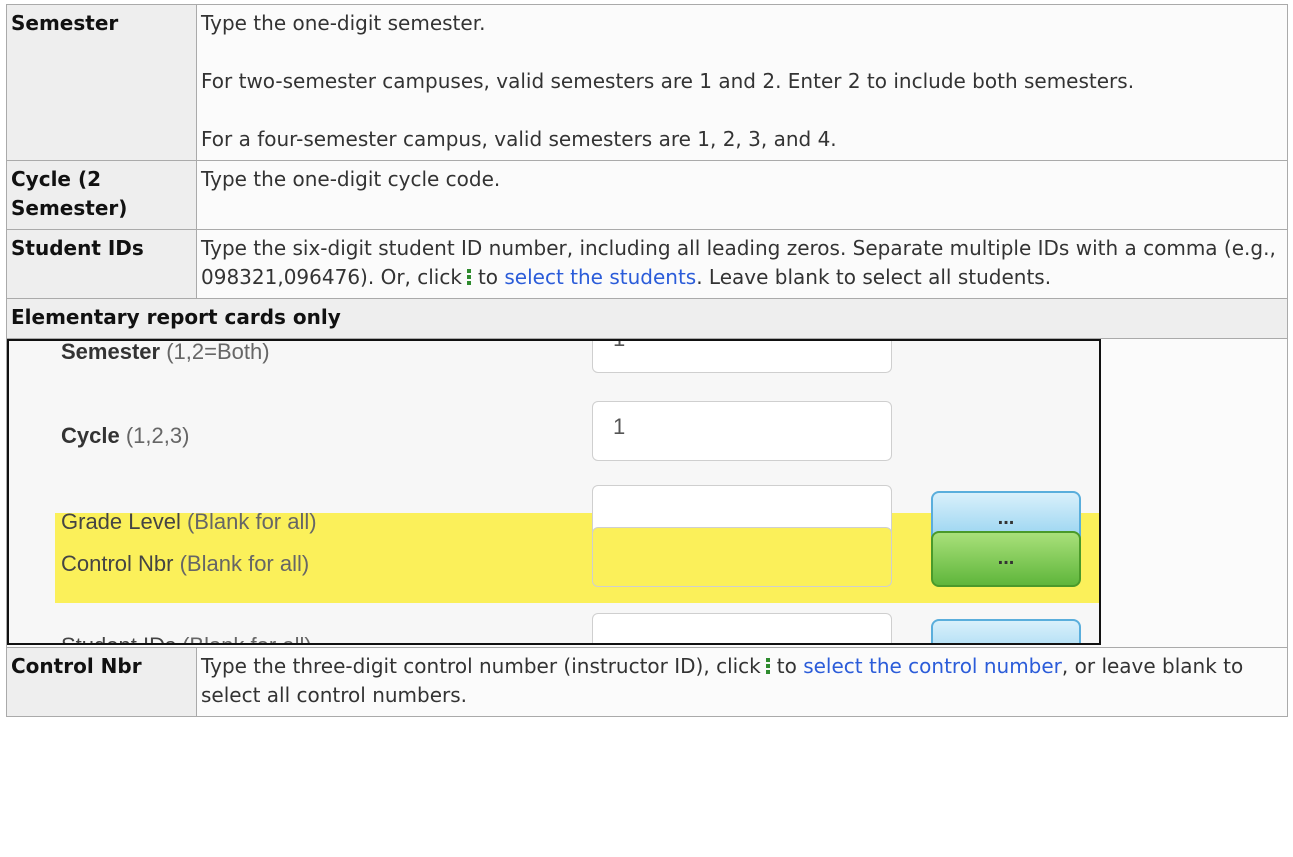 This screenshot has height=857, width=1293. What do you see at coordinates (932, 666) in the screenshot?
I see `select-control-number-link: select the control number` at bounding box center [932, 666].